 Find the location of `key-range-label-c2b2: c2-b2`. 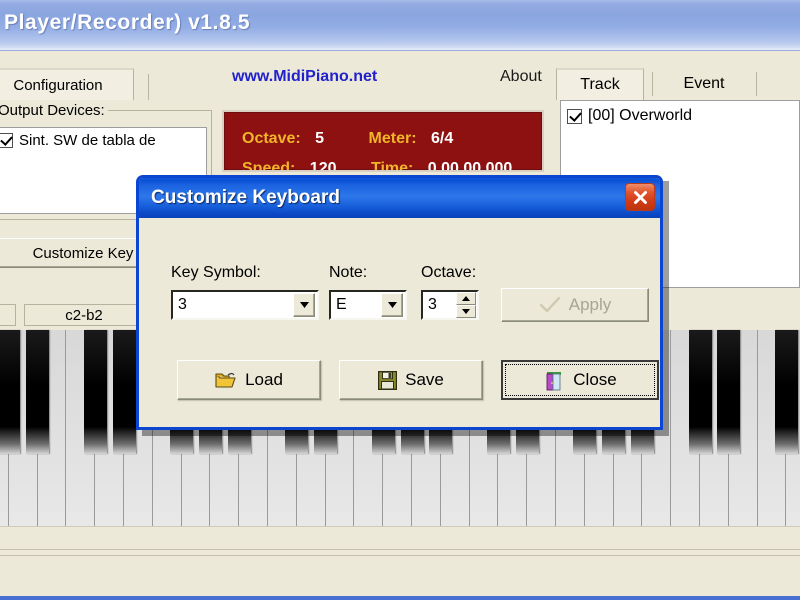

key-range-label-c2b2: c2-b2 is located at coordinates (84, 315).